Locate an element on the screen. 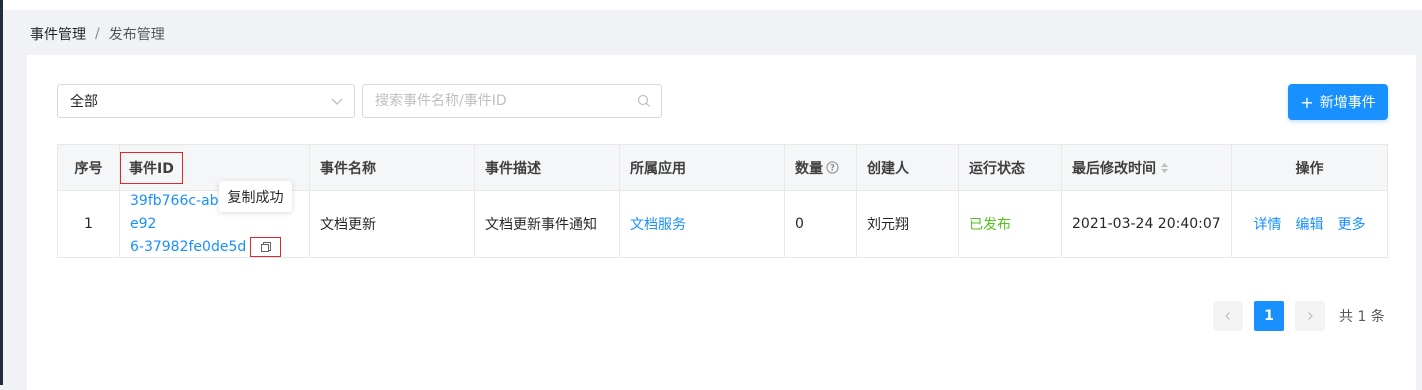  chevron-right-icon is located at coordinates (1310, 316).